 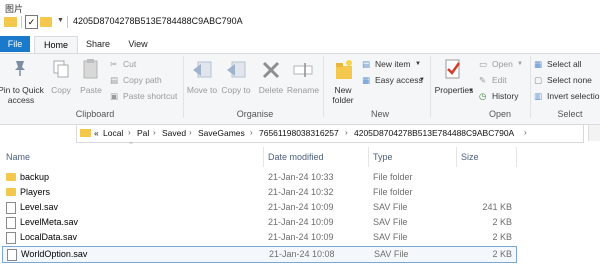 What do you see at coordinates (61, 69) in the screenshot?
I see `copy-icon` at bounding box center [61, 69].